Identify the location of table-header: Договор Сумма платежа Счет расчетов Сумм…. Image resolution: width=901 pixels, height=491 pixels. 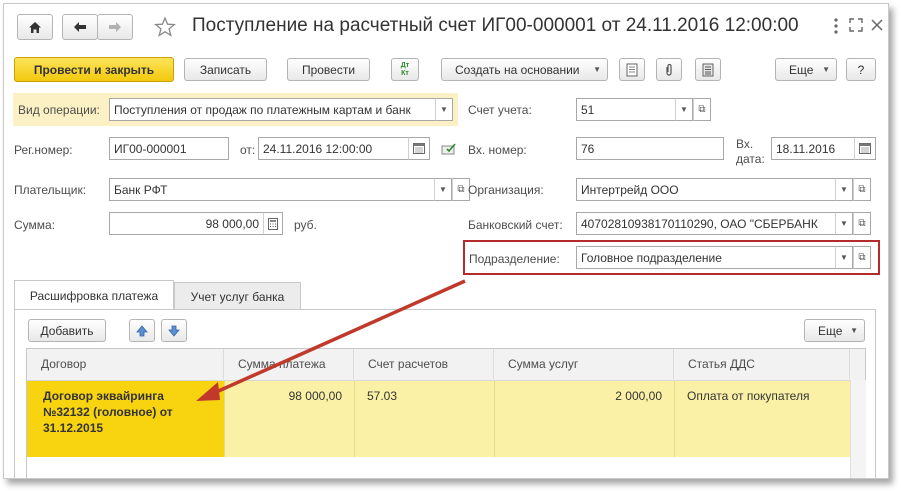
(446, 365).